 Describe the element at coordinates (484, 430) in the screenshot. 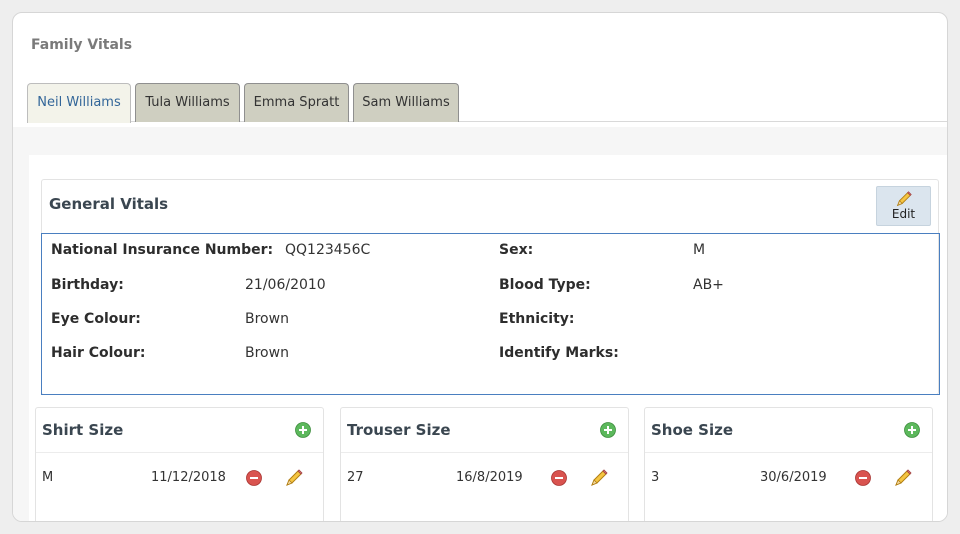

I see `trouser-size-header: Trouser Size` at that location.